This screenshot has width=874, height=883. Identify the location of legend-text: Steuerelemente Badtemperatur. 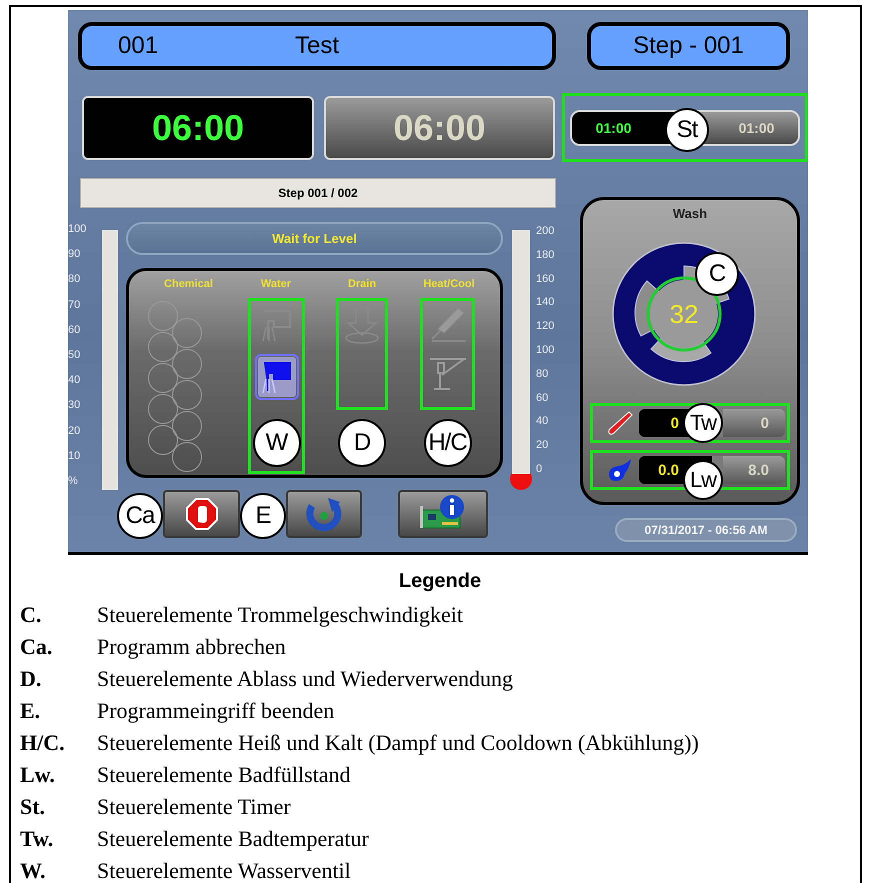
(233, 839).